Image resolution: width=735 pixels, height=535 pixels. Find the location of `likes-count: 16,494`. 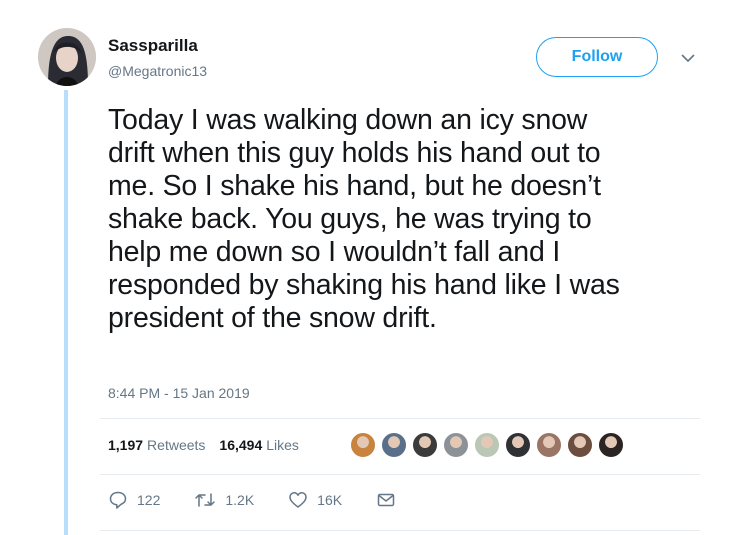

likes-count: 16,494 is located at coordinates (241, 445).